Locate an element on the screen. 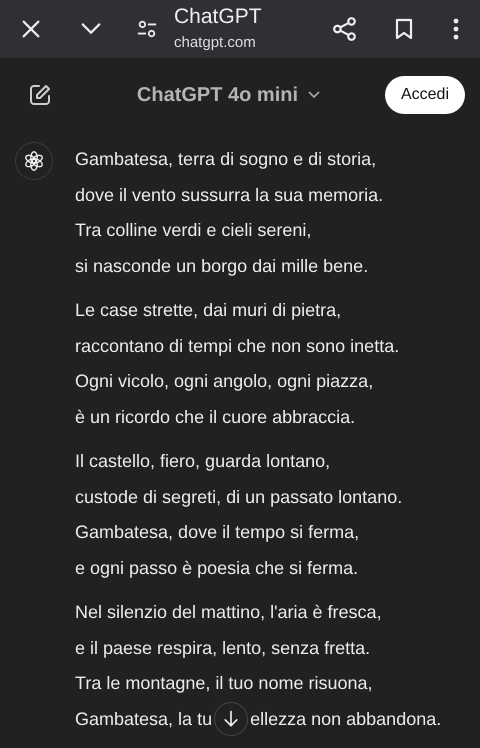 The width and height of the screenshot is (480, 748). poem-line: Ogni vicolo, ogni angolo, ogni piazza, is located at coordinates (224, 381).